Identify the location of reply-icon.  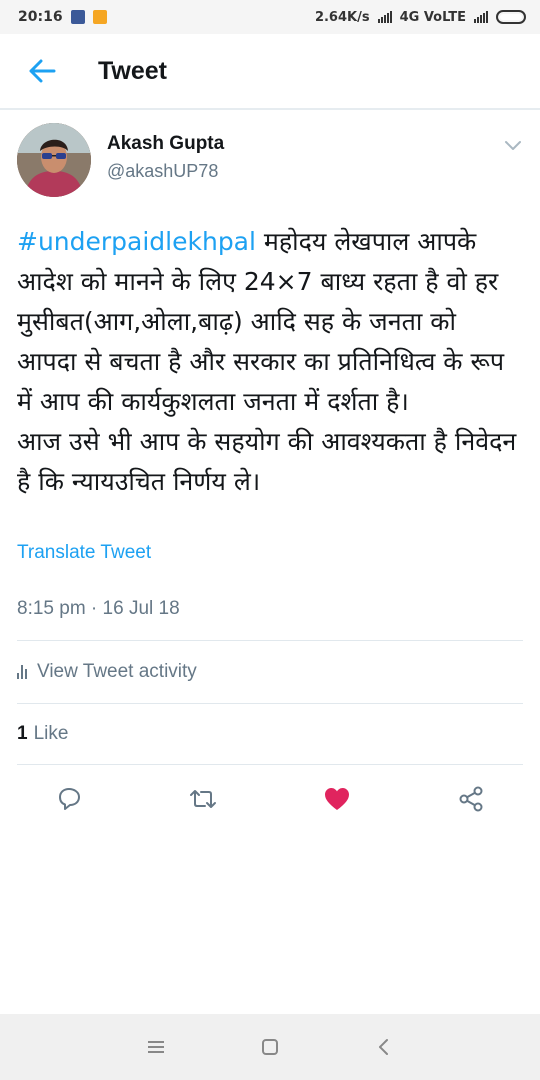
(69, 799).